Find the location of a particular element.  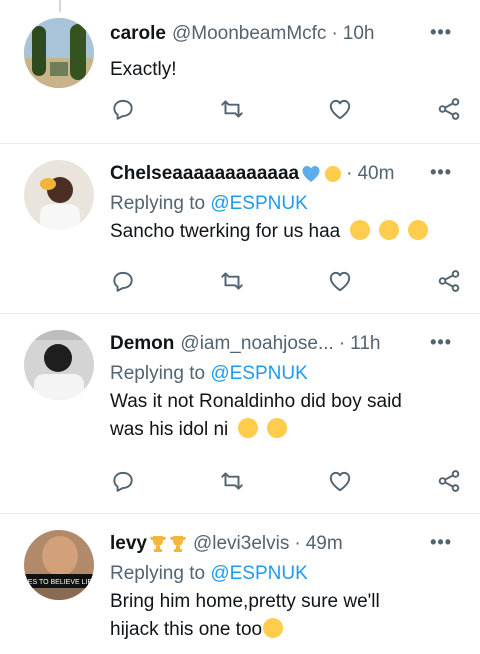

tweet-text-line: Was it not Ronaldinho did boy said is located at coordinates (256, 401).